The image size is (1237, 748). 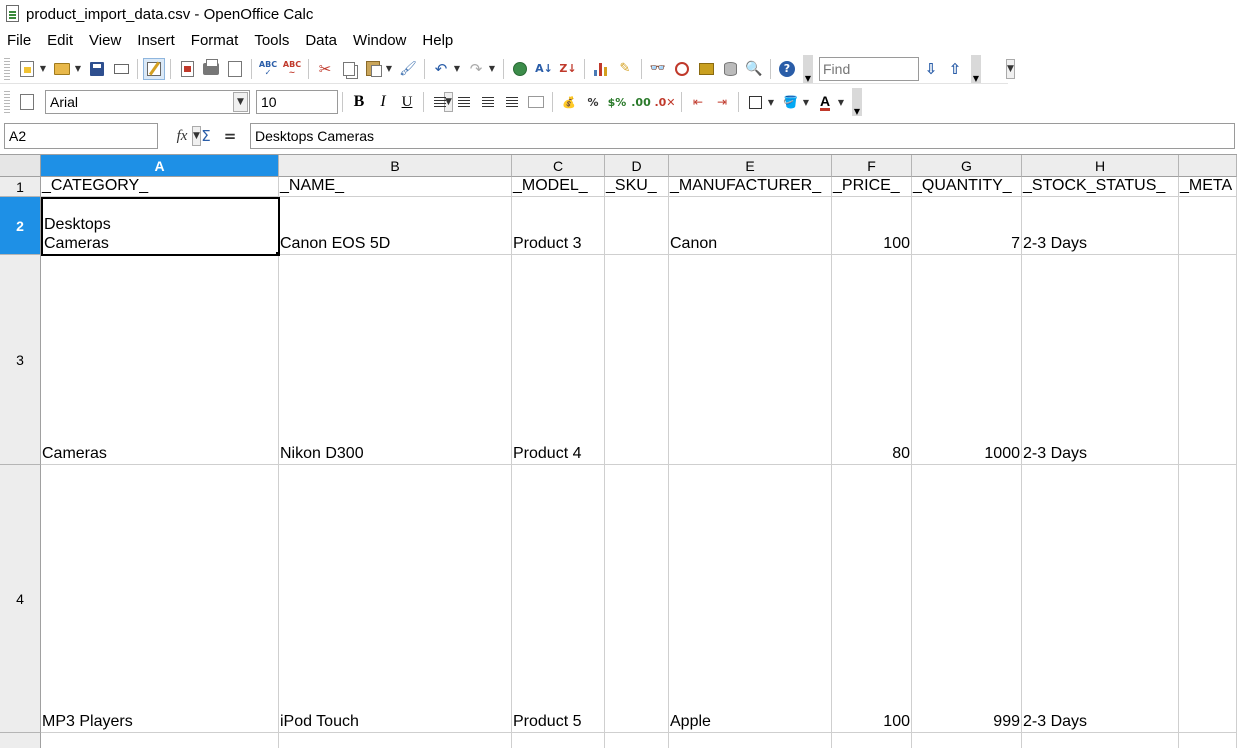 I want to click on navigator-compass-button, so click(x=682, y=69).